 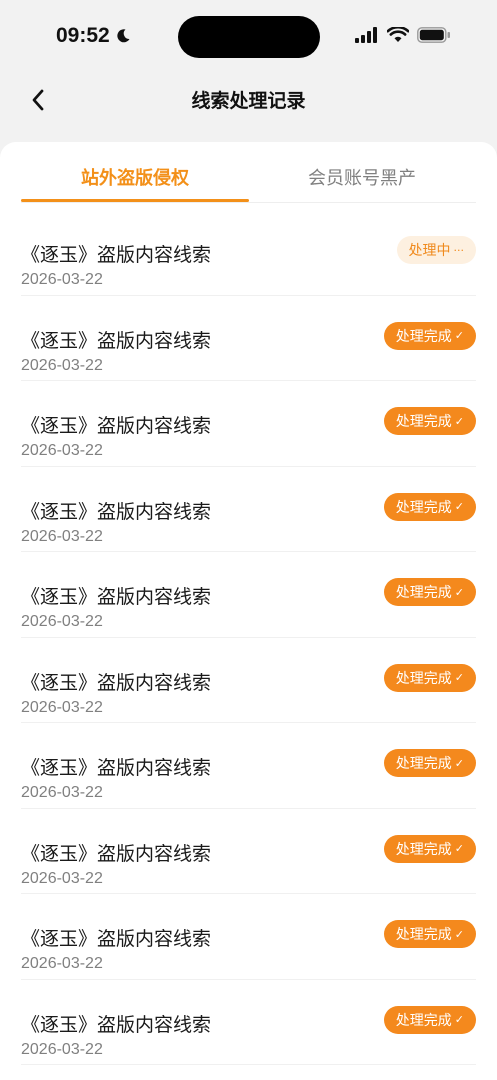 I want to click on status-icons, so click(x=403, y=35).